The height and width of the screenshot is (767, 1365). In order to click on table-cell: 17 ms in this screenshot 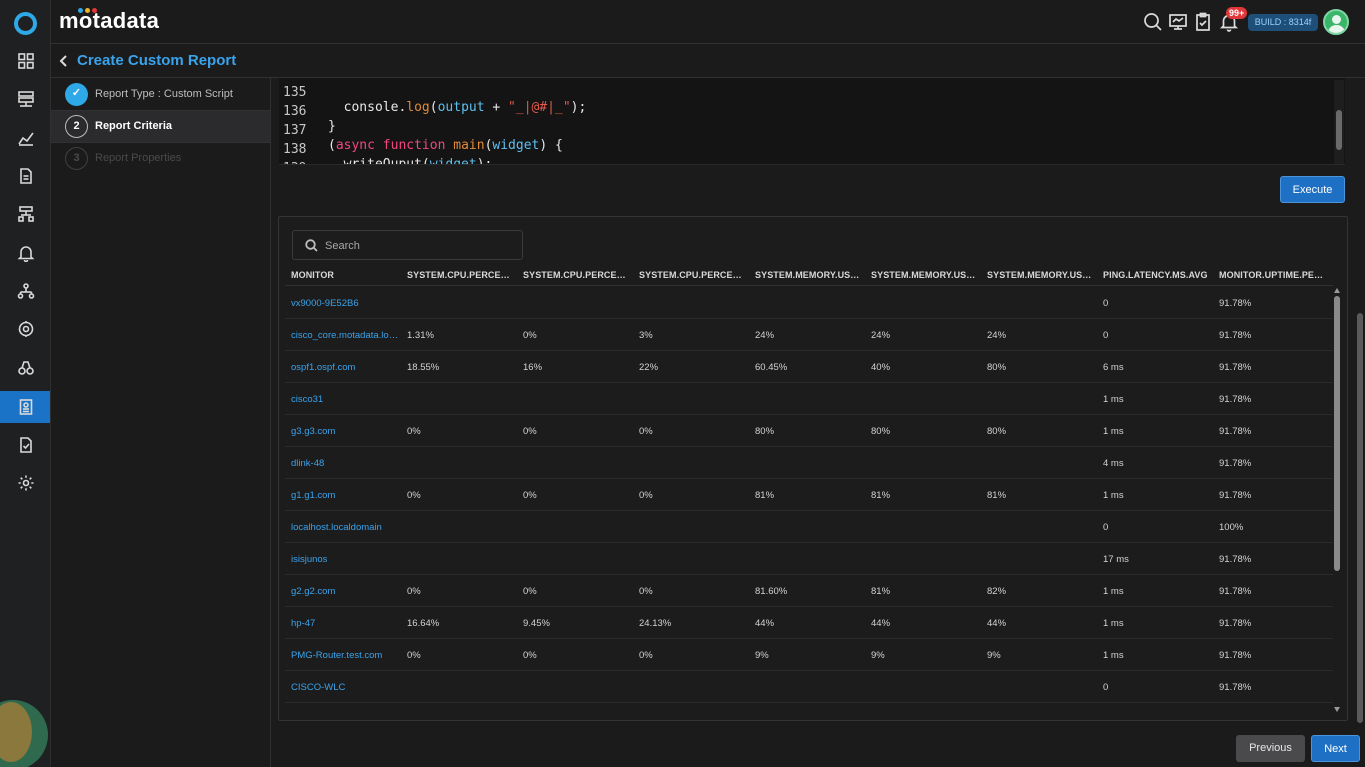, I will do `click(1116, 559)`.